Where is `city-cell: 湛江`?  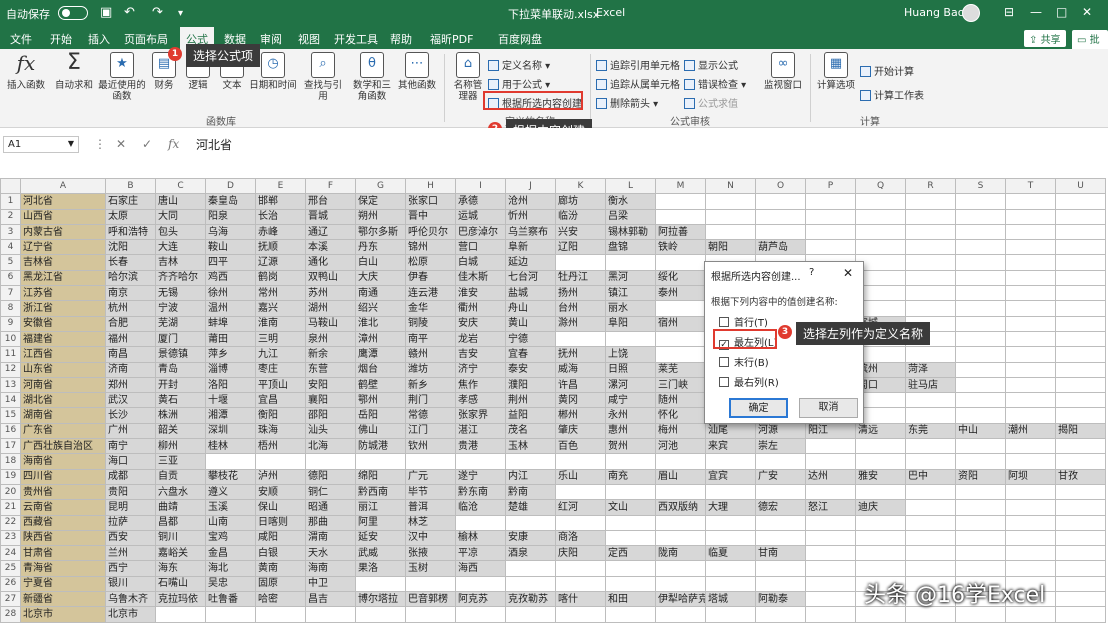
city-cell: 湛江 is located at coordinates (480, 431).